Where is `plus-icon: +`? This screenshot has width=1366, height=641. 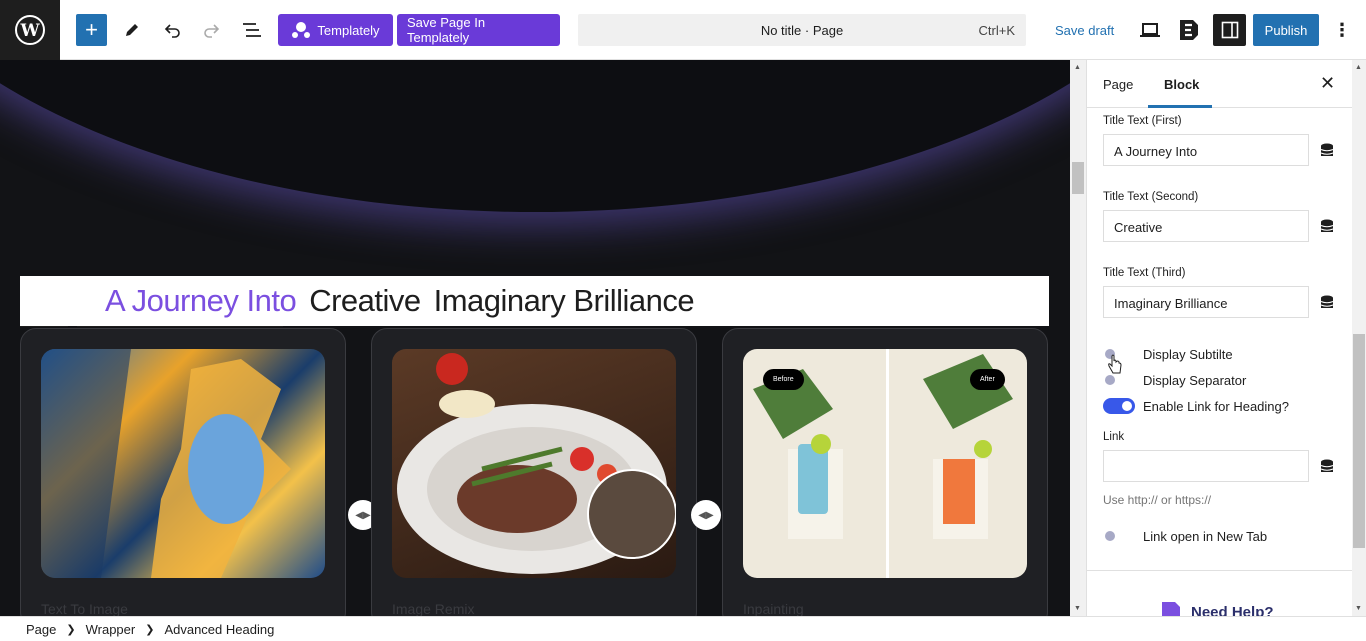
plus-icon: + is located at coordinates (91, 29).